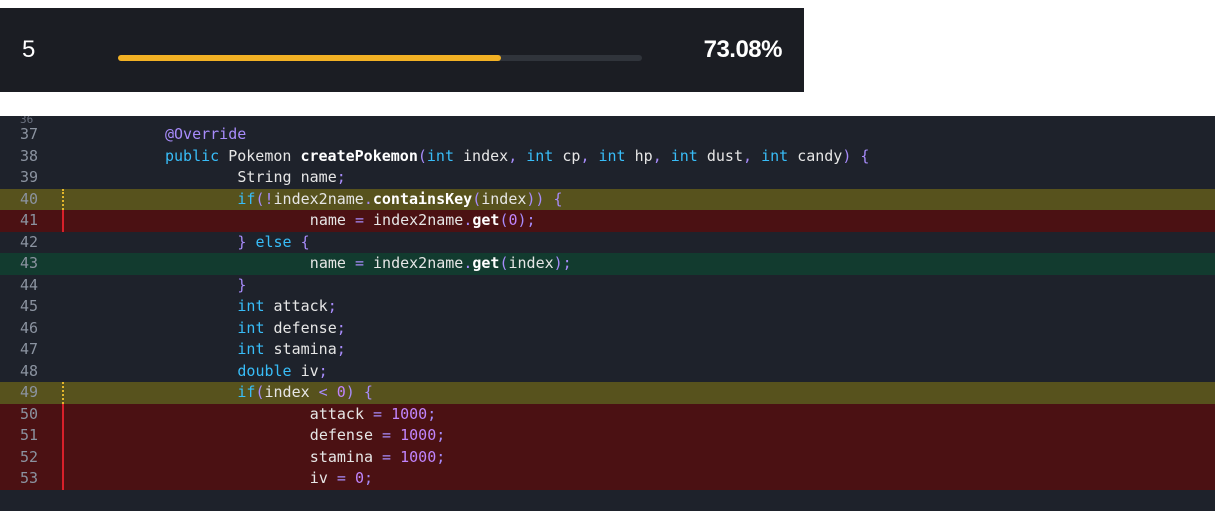 Image resolution: width=1215 pixels, height=511 pixels. I want to click on code-token: cp, so click(571, 155).